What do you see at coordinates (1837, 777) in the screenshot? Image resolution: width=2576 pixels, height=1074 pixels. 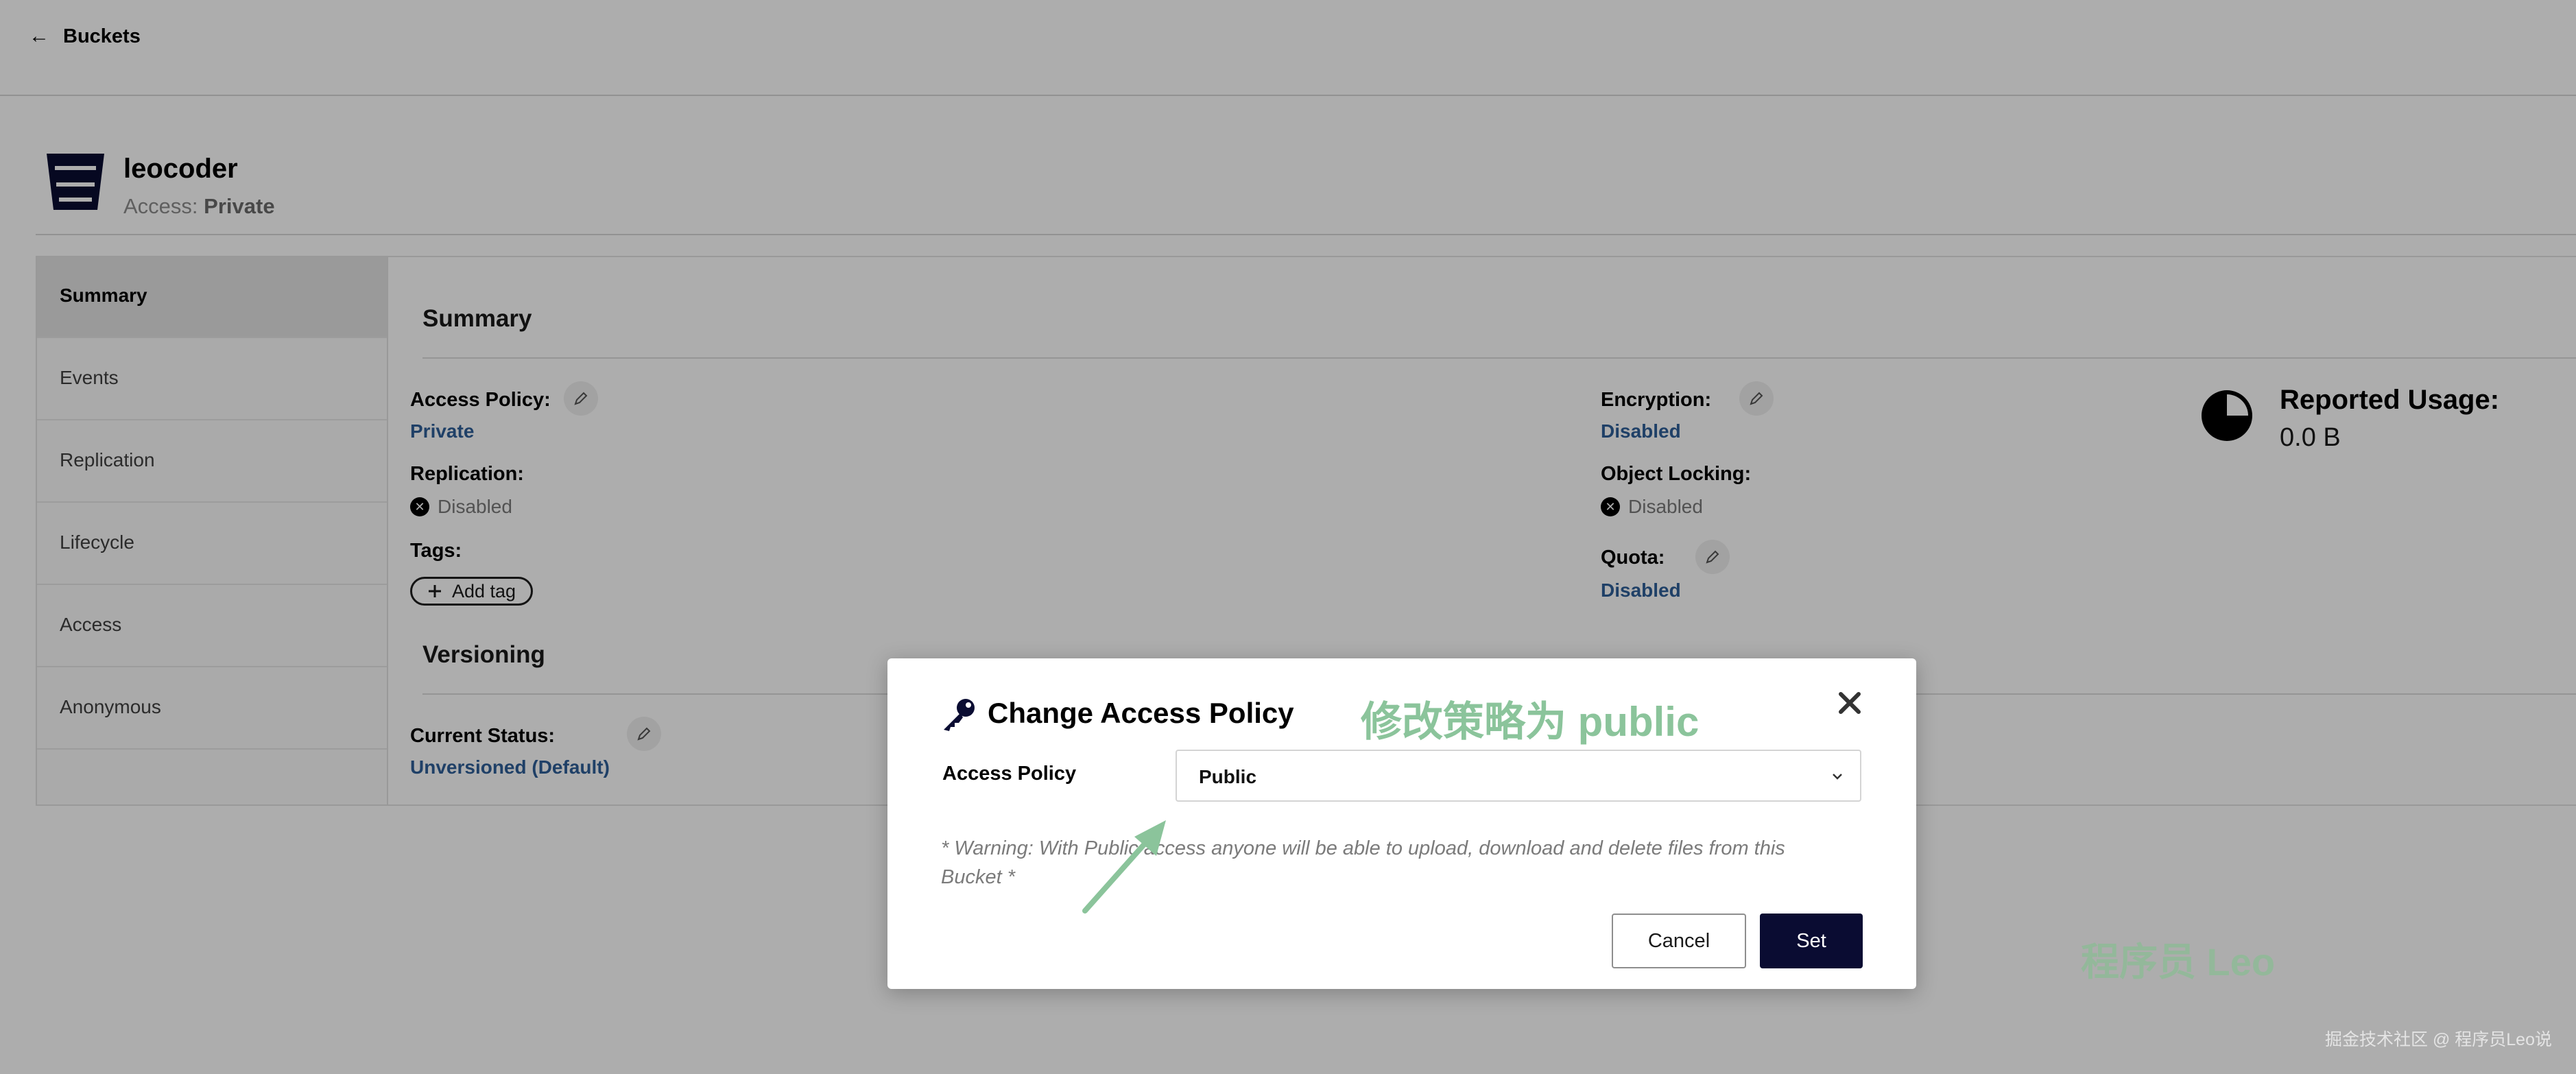 I see `chevron-down-icon` at bounding box center [1837, 777].